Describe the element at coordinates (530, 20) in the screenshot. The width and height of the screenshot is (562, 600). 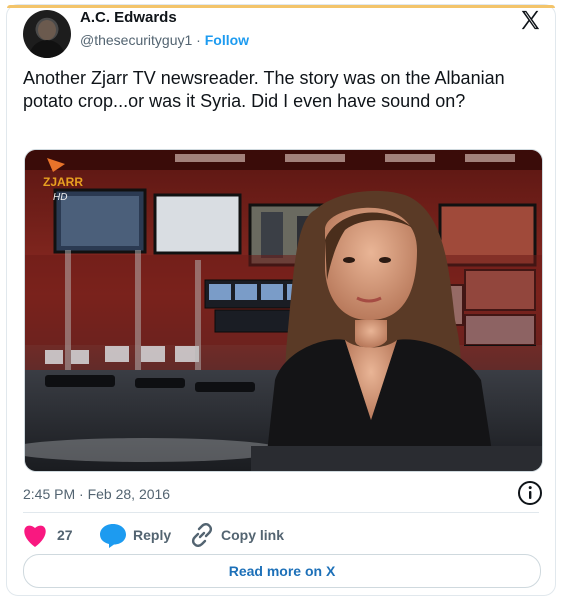
I see `x-logo-icon` at that location.